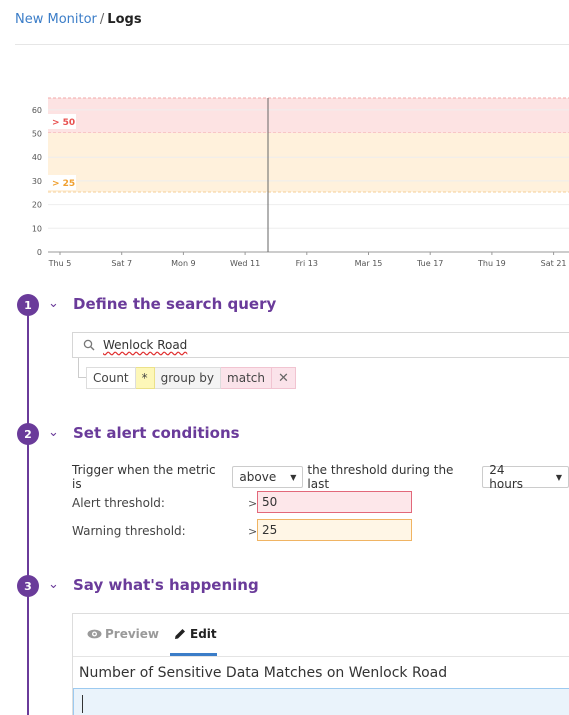 The width and height of the screenshot is (569, 715). I want to click on tab-edit: Edit, so click(195, 634).